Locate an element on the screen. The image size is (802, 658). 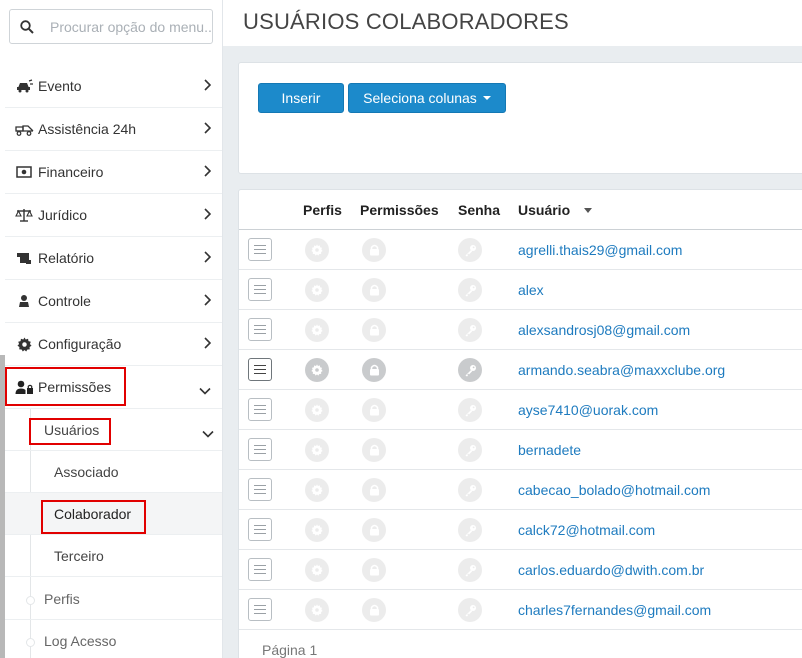
sidebar-item-financeiro: Financeiro is located at coordinates (113, 172).